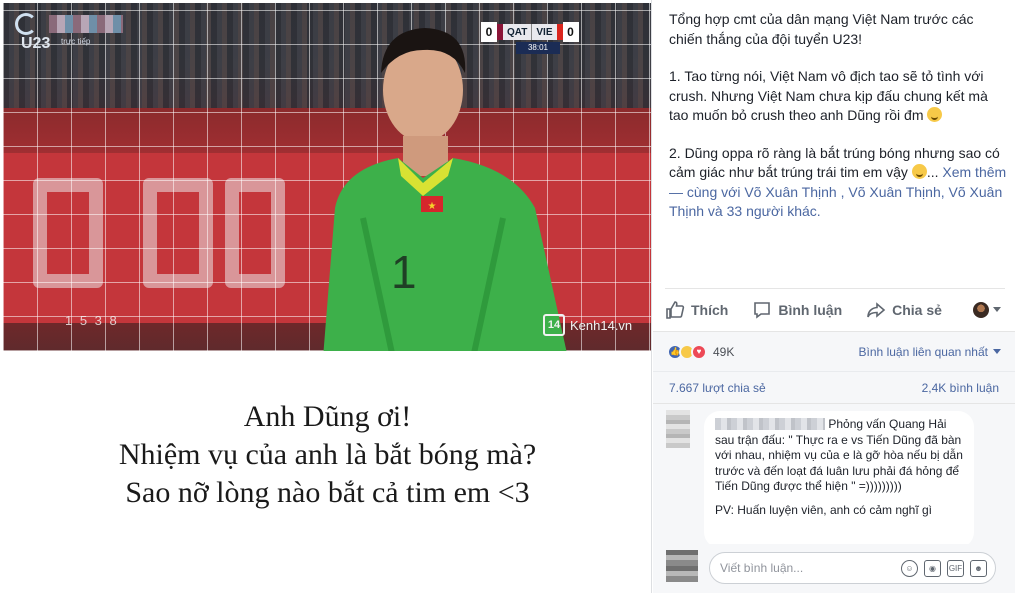  Describe the element at coordinates (678, 429) in the screenshot. I see `commenter-avatar` at that location.